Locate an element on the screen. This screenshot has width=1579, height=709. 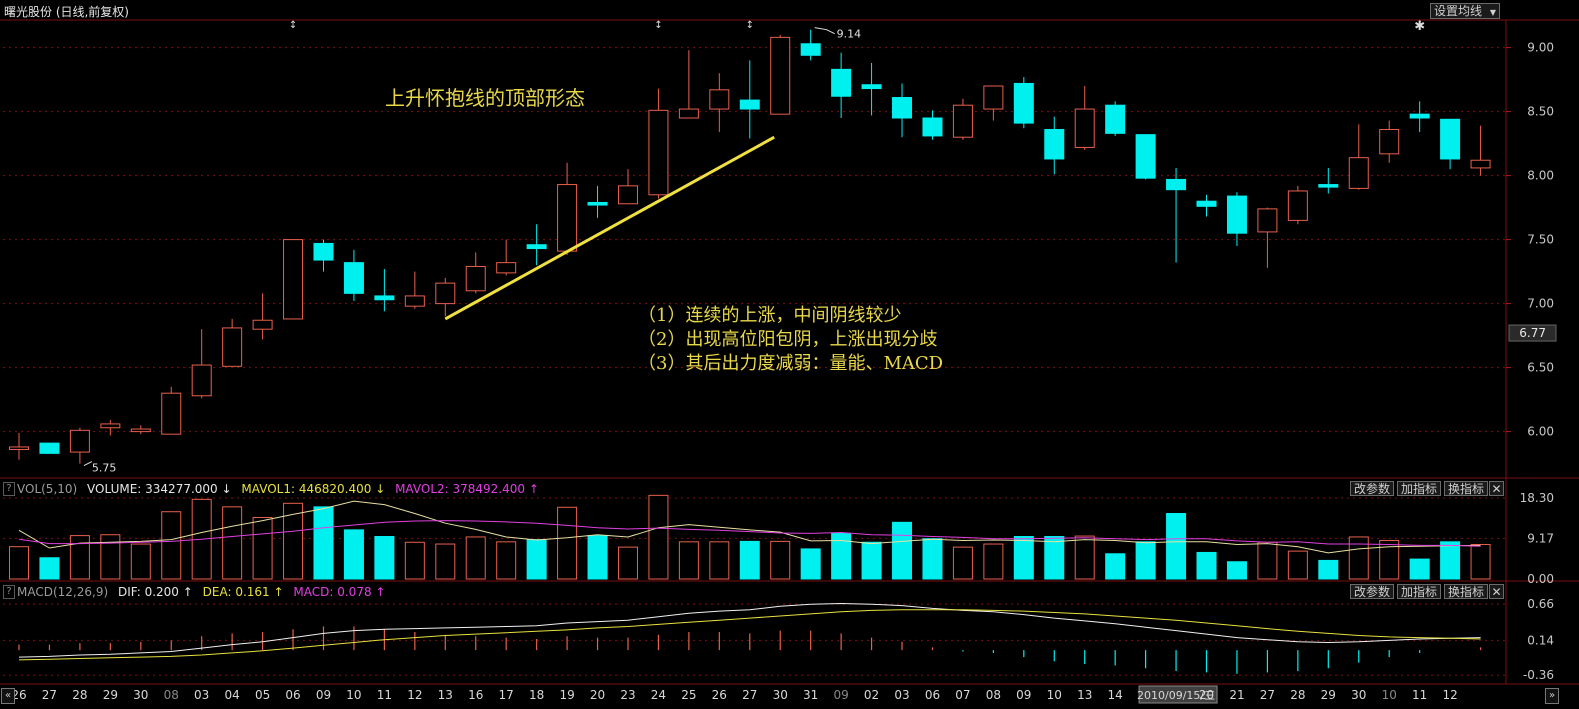
x-tick-label-36: 14 is located at coordinates (1115, 695).